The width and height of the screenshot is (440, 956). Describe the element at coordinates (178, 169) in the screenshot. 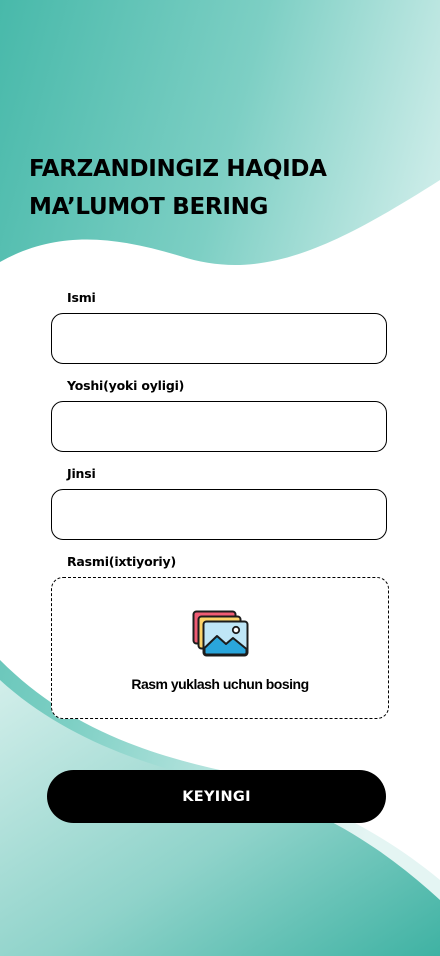

I see `page-title-line-1: FARZANDINGIZ HAQIDA` at that location.